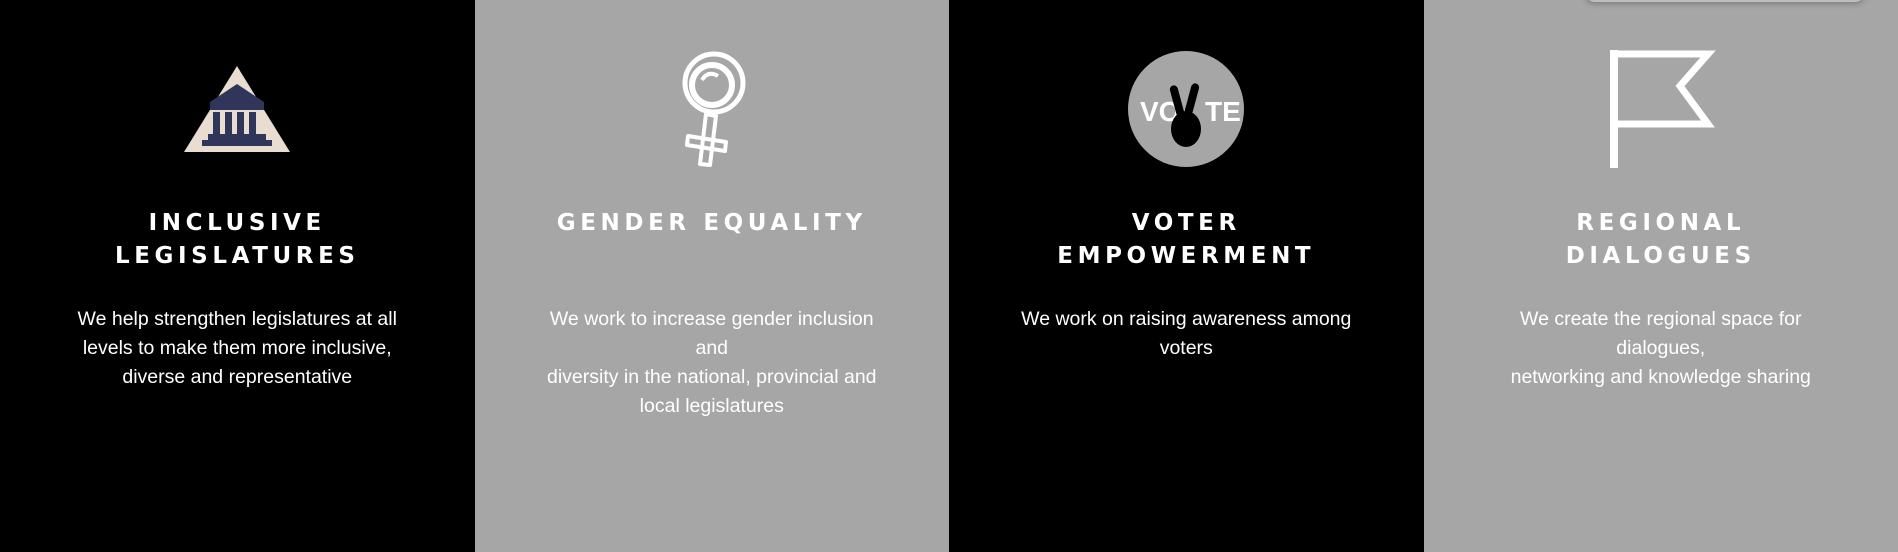 Image resolution: width=1898 pixels, height=552 pixels. Describe the element at coordinates (1661, 109) in the screenshot. I see `flag-icon` at that location.